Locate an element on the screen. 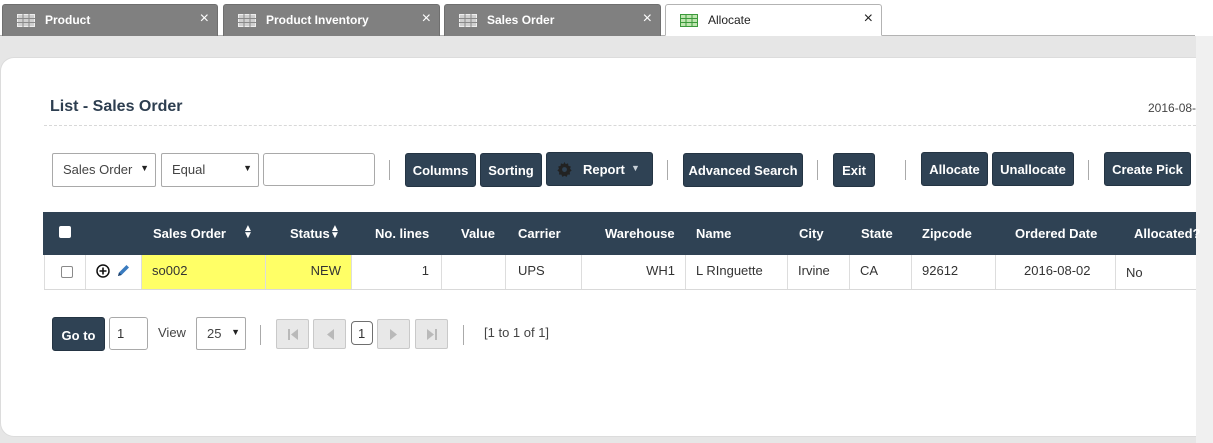  cell-status: NEW is located at coordinates (309, 272).